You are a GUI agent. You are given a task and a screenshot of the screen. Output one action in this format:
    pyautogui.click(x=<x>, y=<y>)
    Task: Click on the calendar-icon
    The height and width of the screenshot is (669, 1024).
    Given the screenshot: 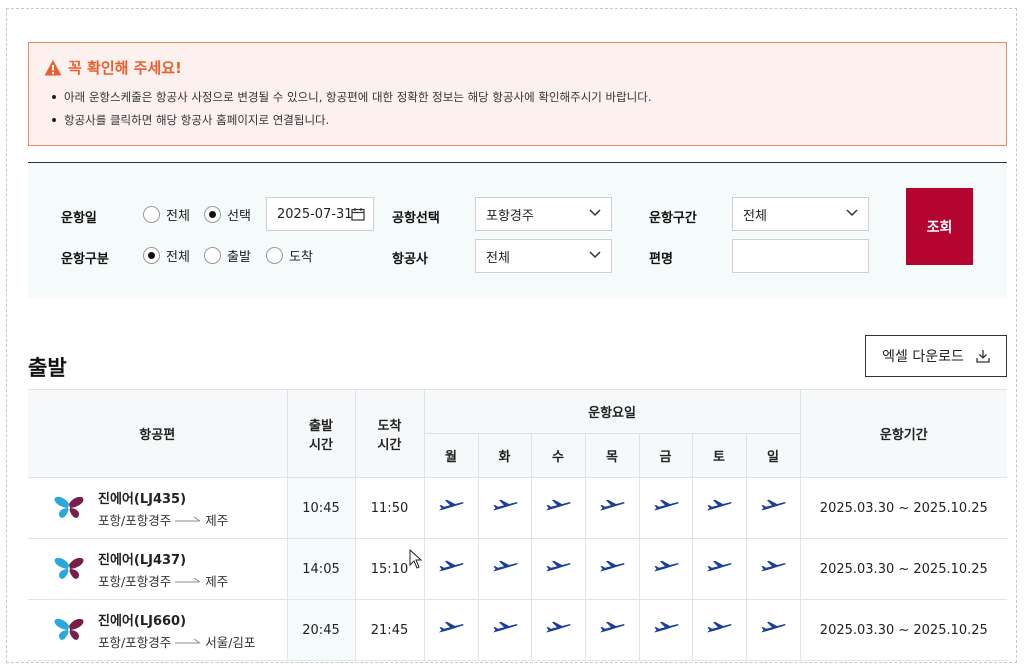 What is the action you would take?
    pyautogui.click(x=358, y=214)
    